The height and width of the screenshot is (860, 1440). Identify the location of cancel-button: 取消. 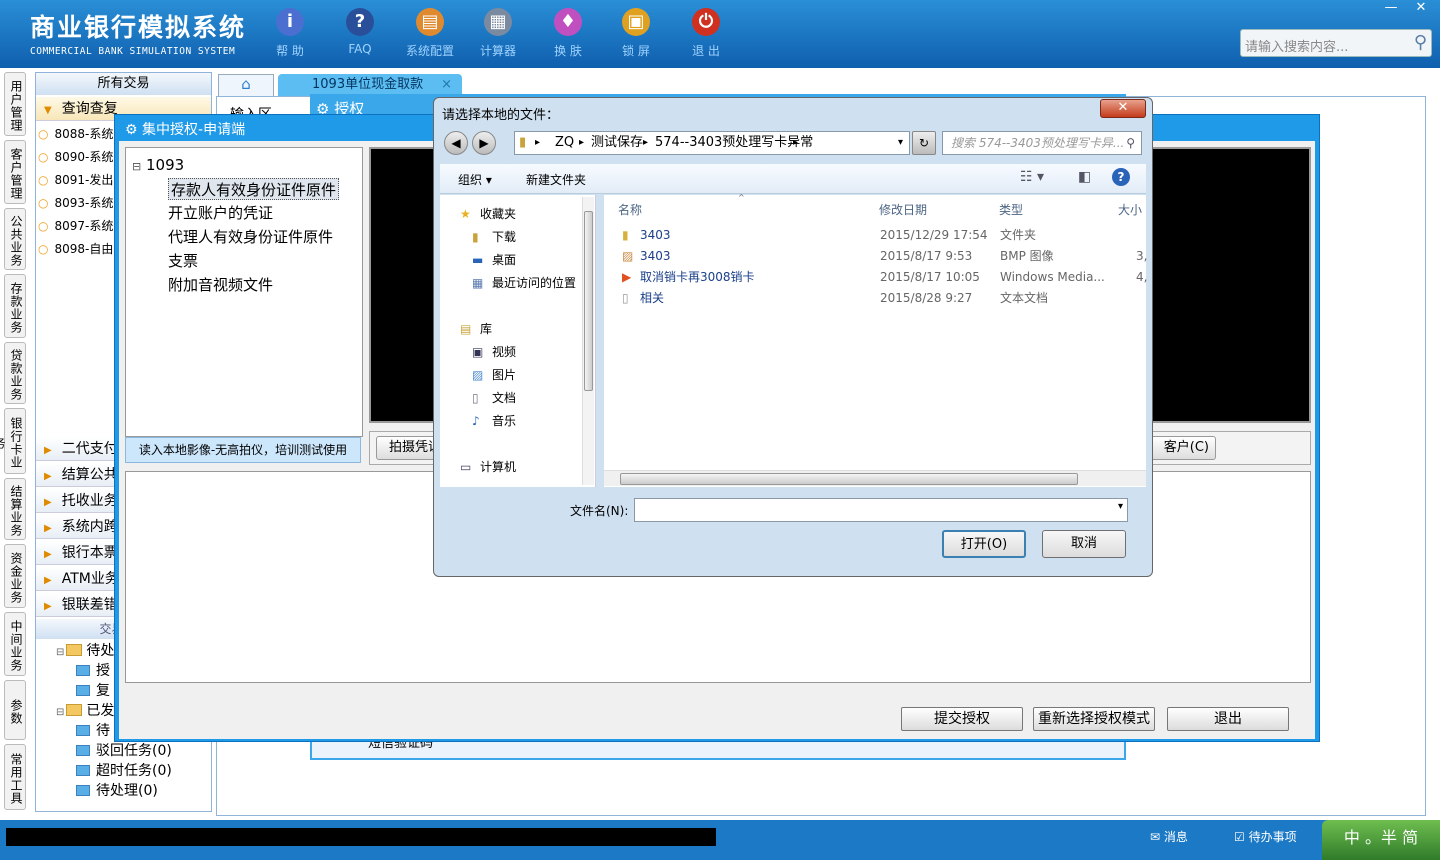
(1084, 544).